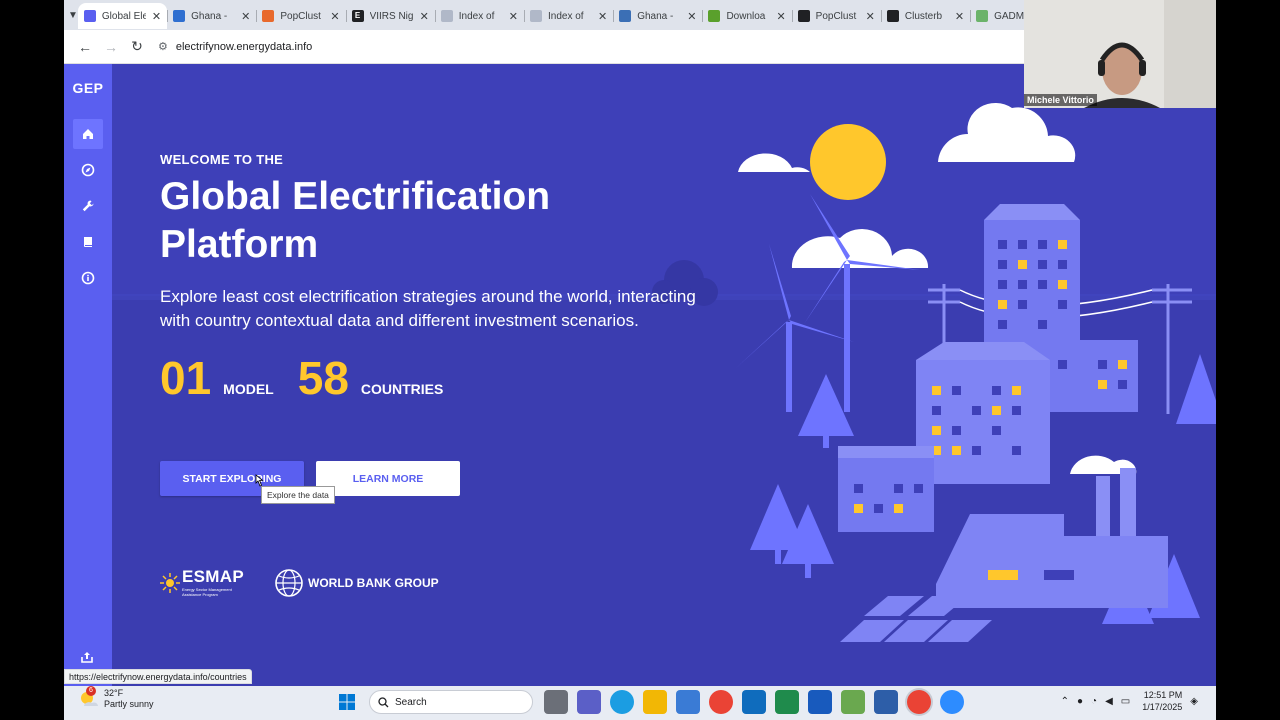  I want to click on world-bank-logo: WORLD BANK GROUP, so click(356, 583).